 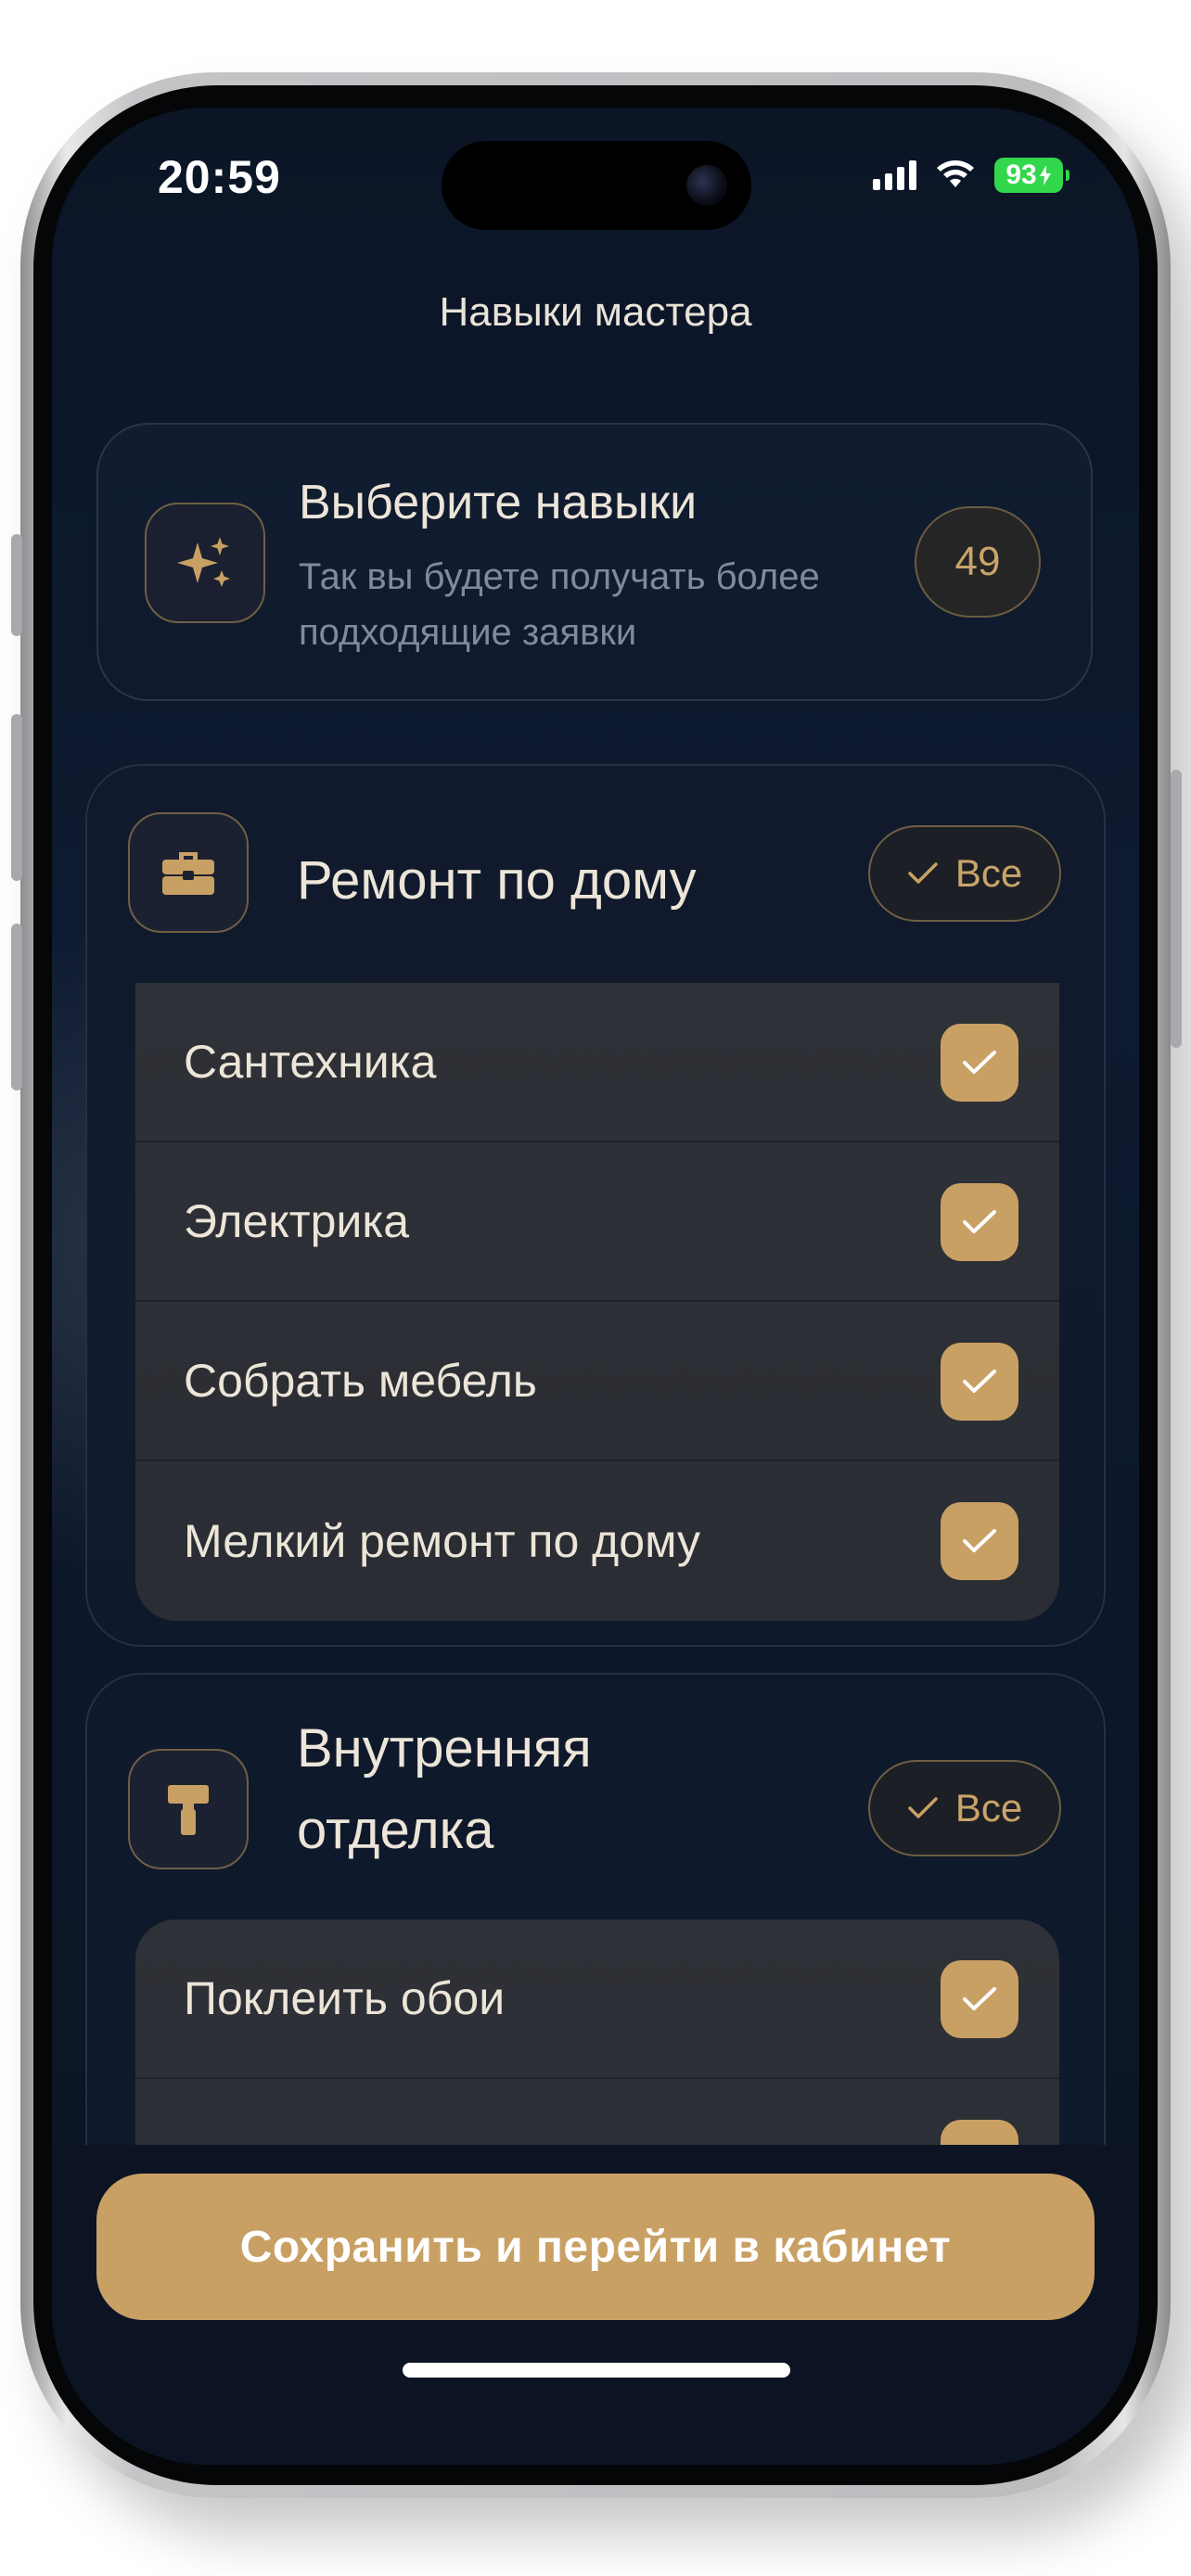 I want to click on skill-row-furniture-assembly: Собрать мебель, so click(x=597, y=1381).